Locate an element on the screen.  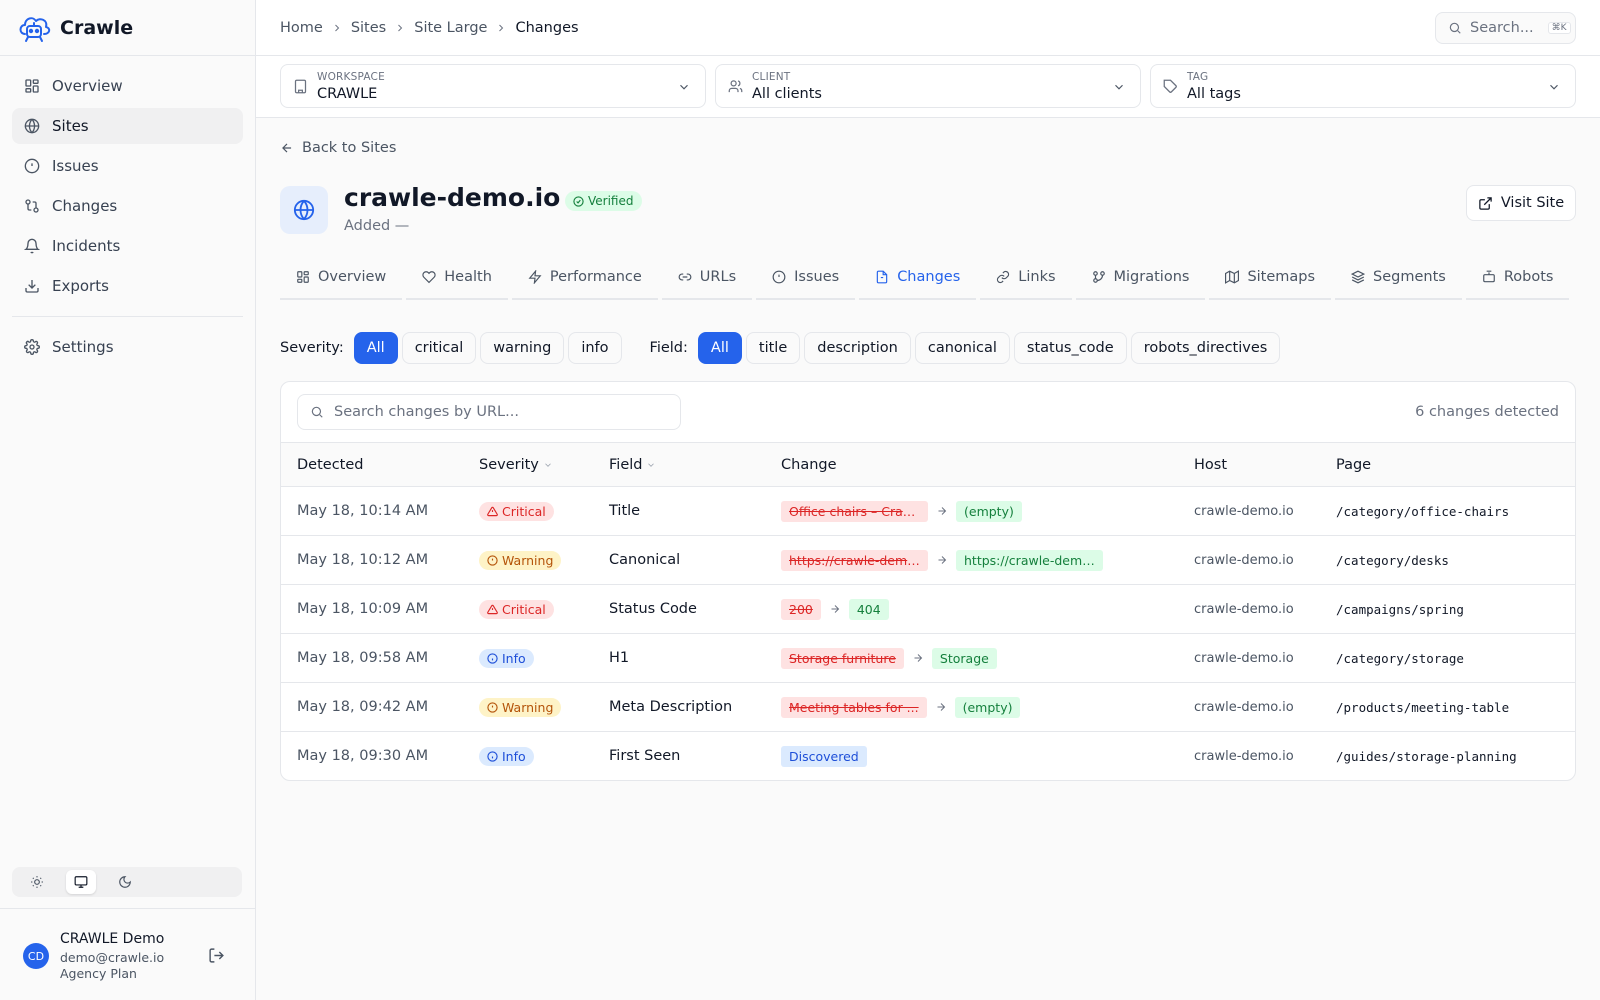
sidebar-item-label: Sites is located at coordinates (70, 126).